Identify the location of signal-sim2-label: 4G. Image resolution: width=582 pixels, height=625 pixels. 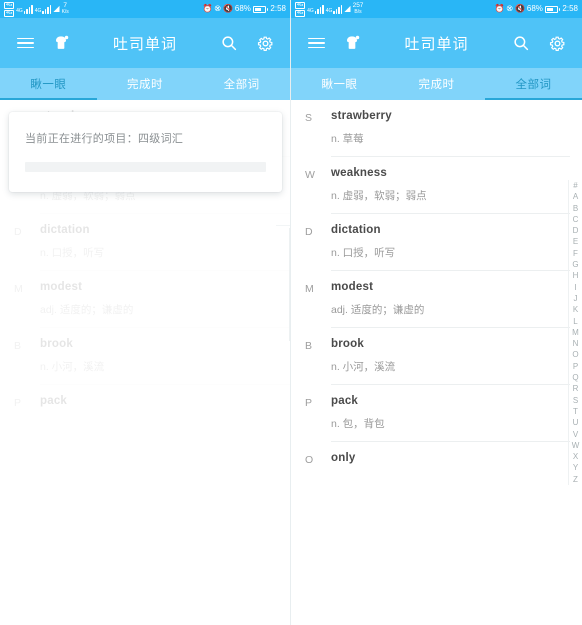
(38, 10).